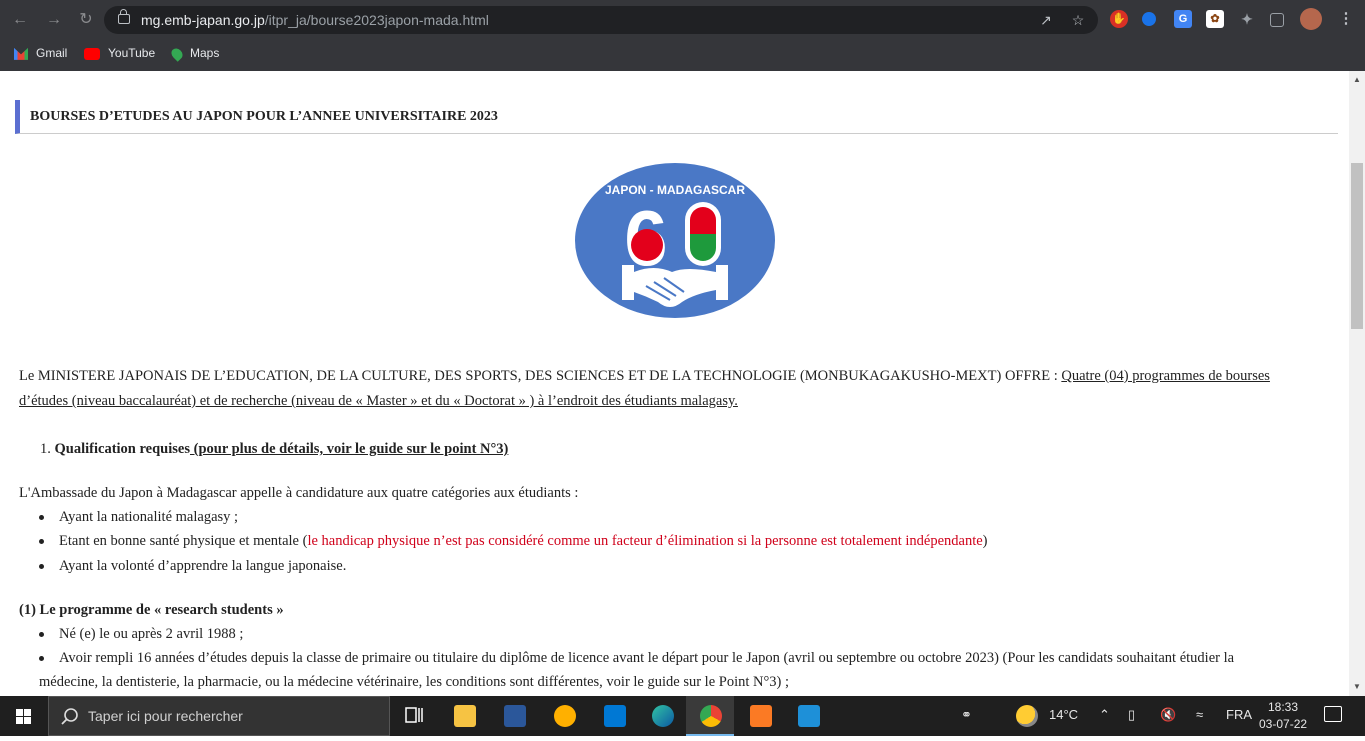  What do you see at coordinates (124, 16) in the screenshot?
I see `lock-icon` at bounding box center [124, 16].